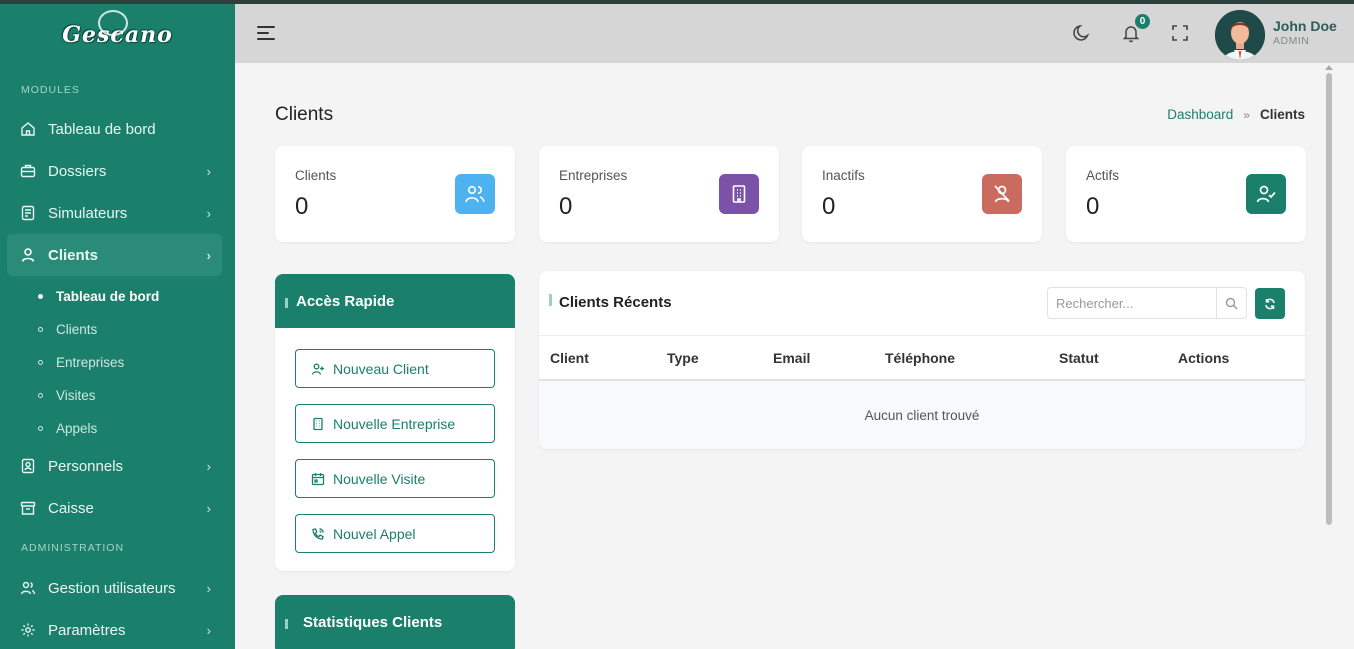 This screenshot has width=1354, height=649. What do you see at coordinates (102, 129) in the screenshot?
I see `sidebar-item-label: Tableau de bord` at bounding box center [102, 129].